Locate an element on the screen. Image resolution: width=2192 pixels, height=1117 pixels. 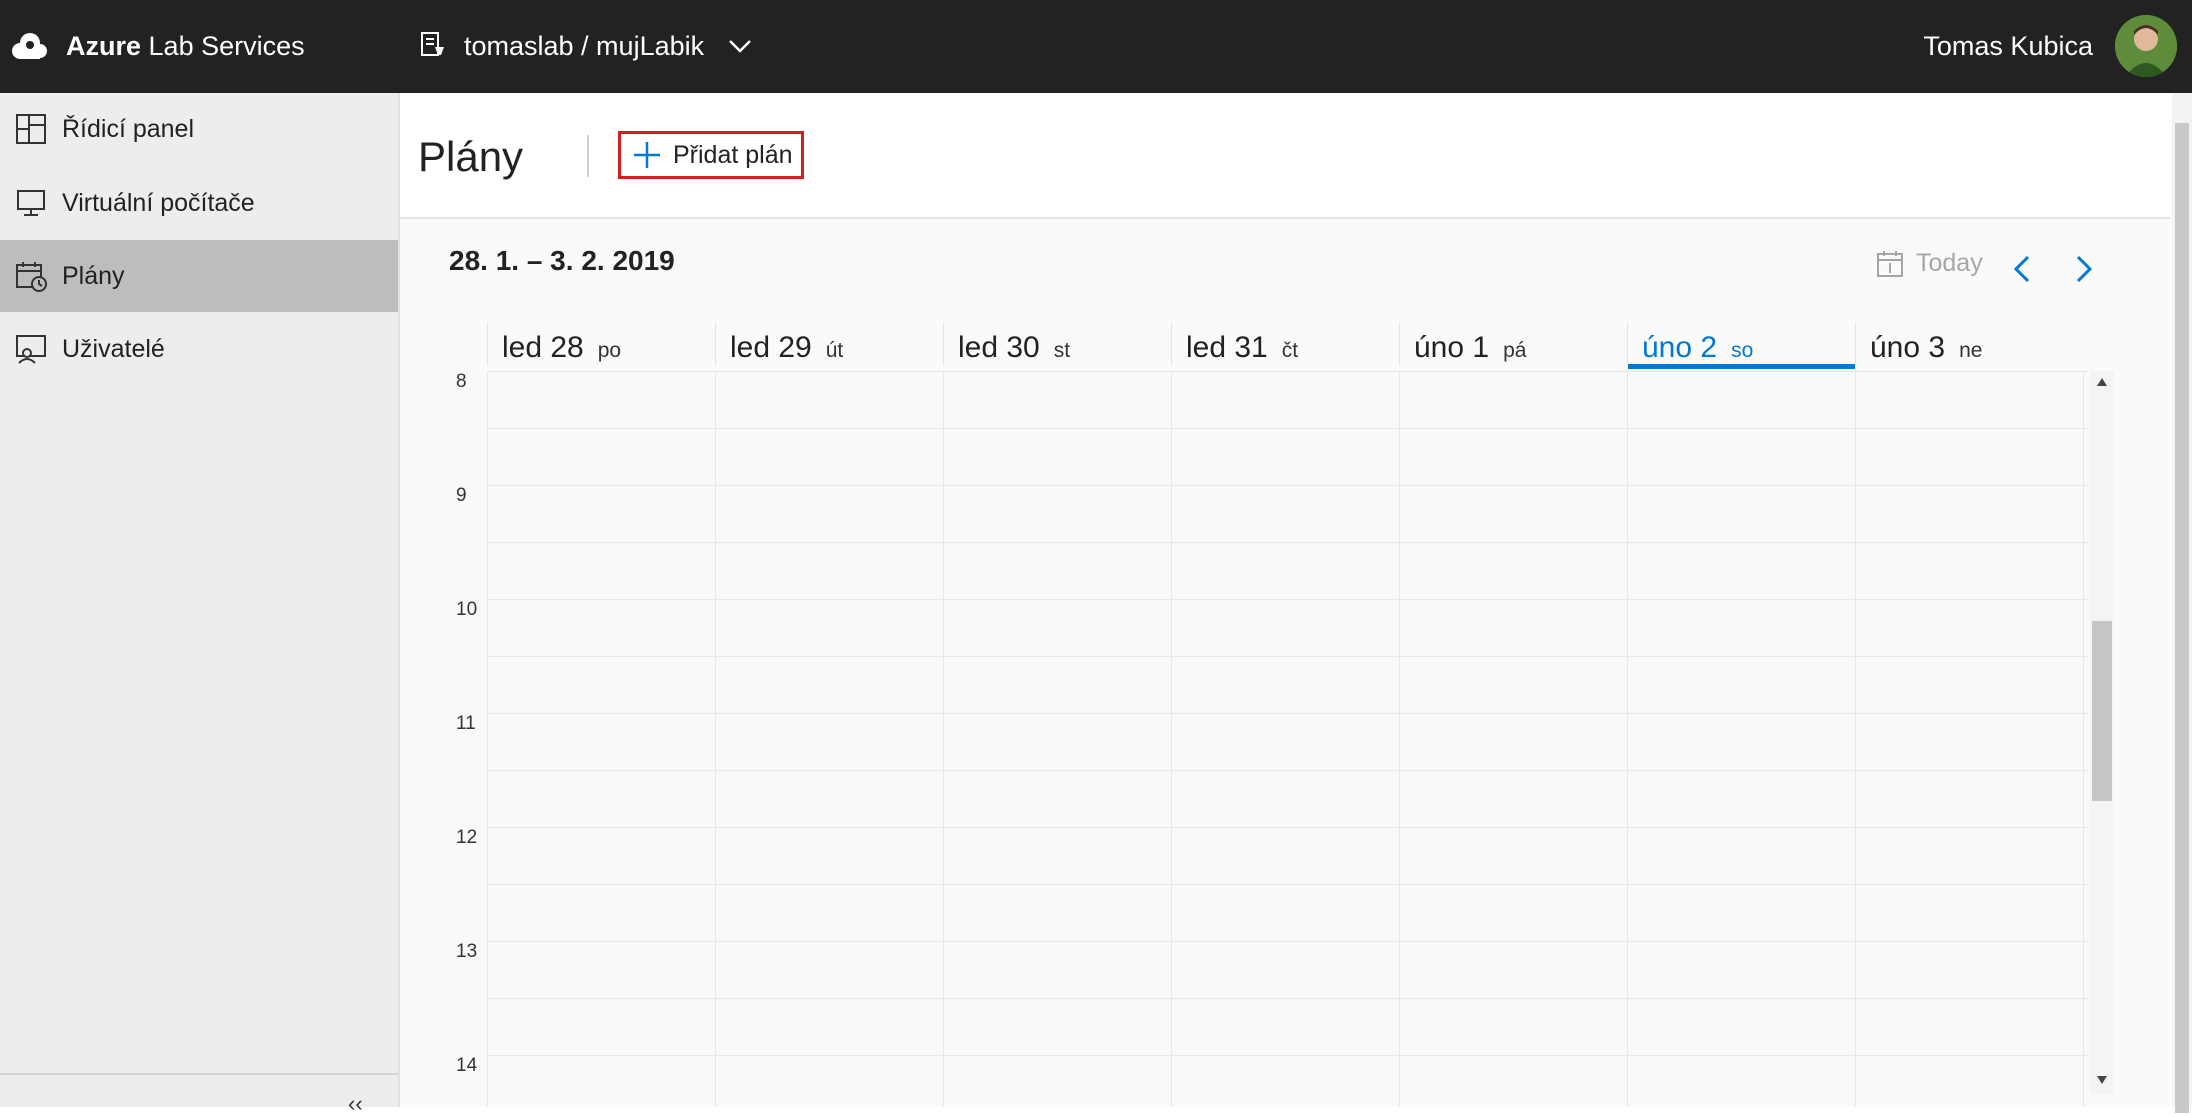
sidebar-item-dashboard: Řídicí panel is located at coordinates (199, 129).